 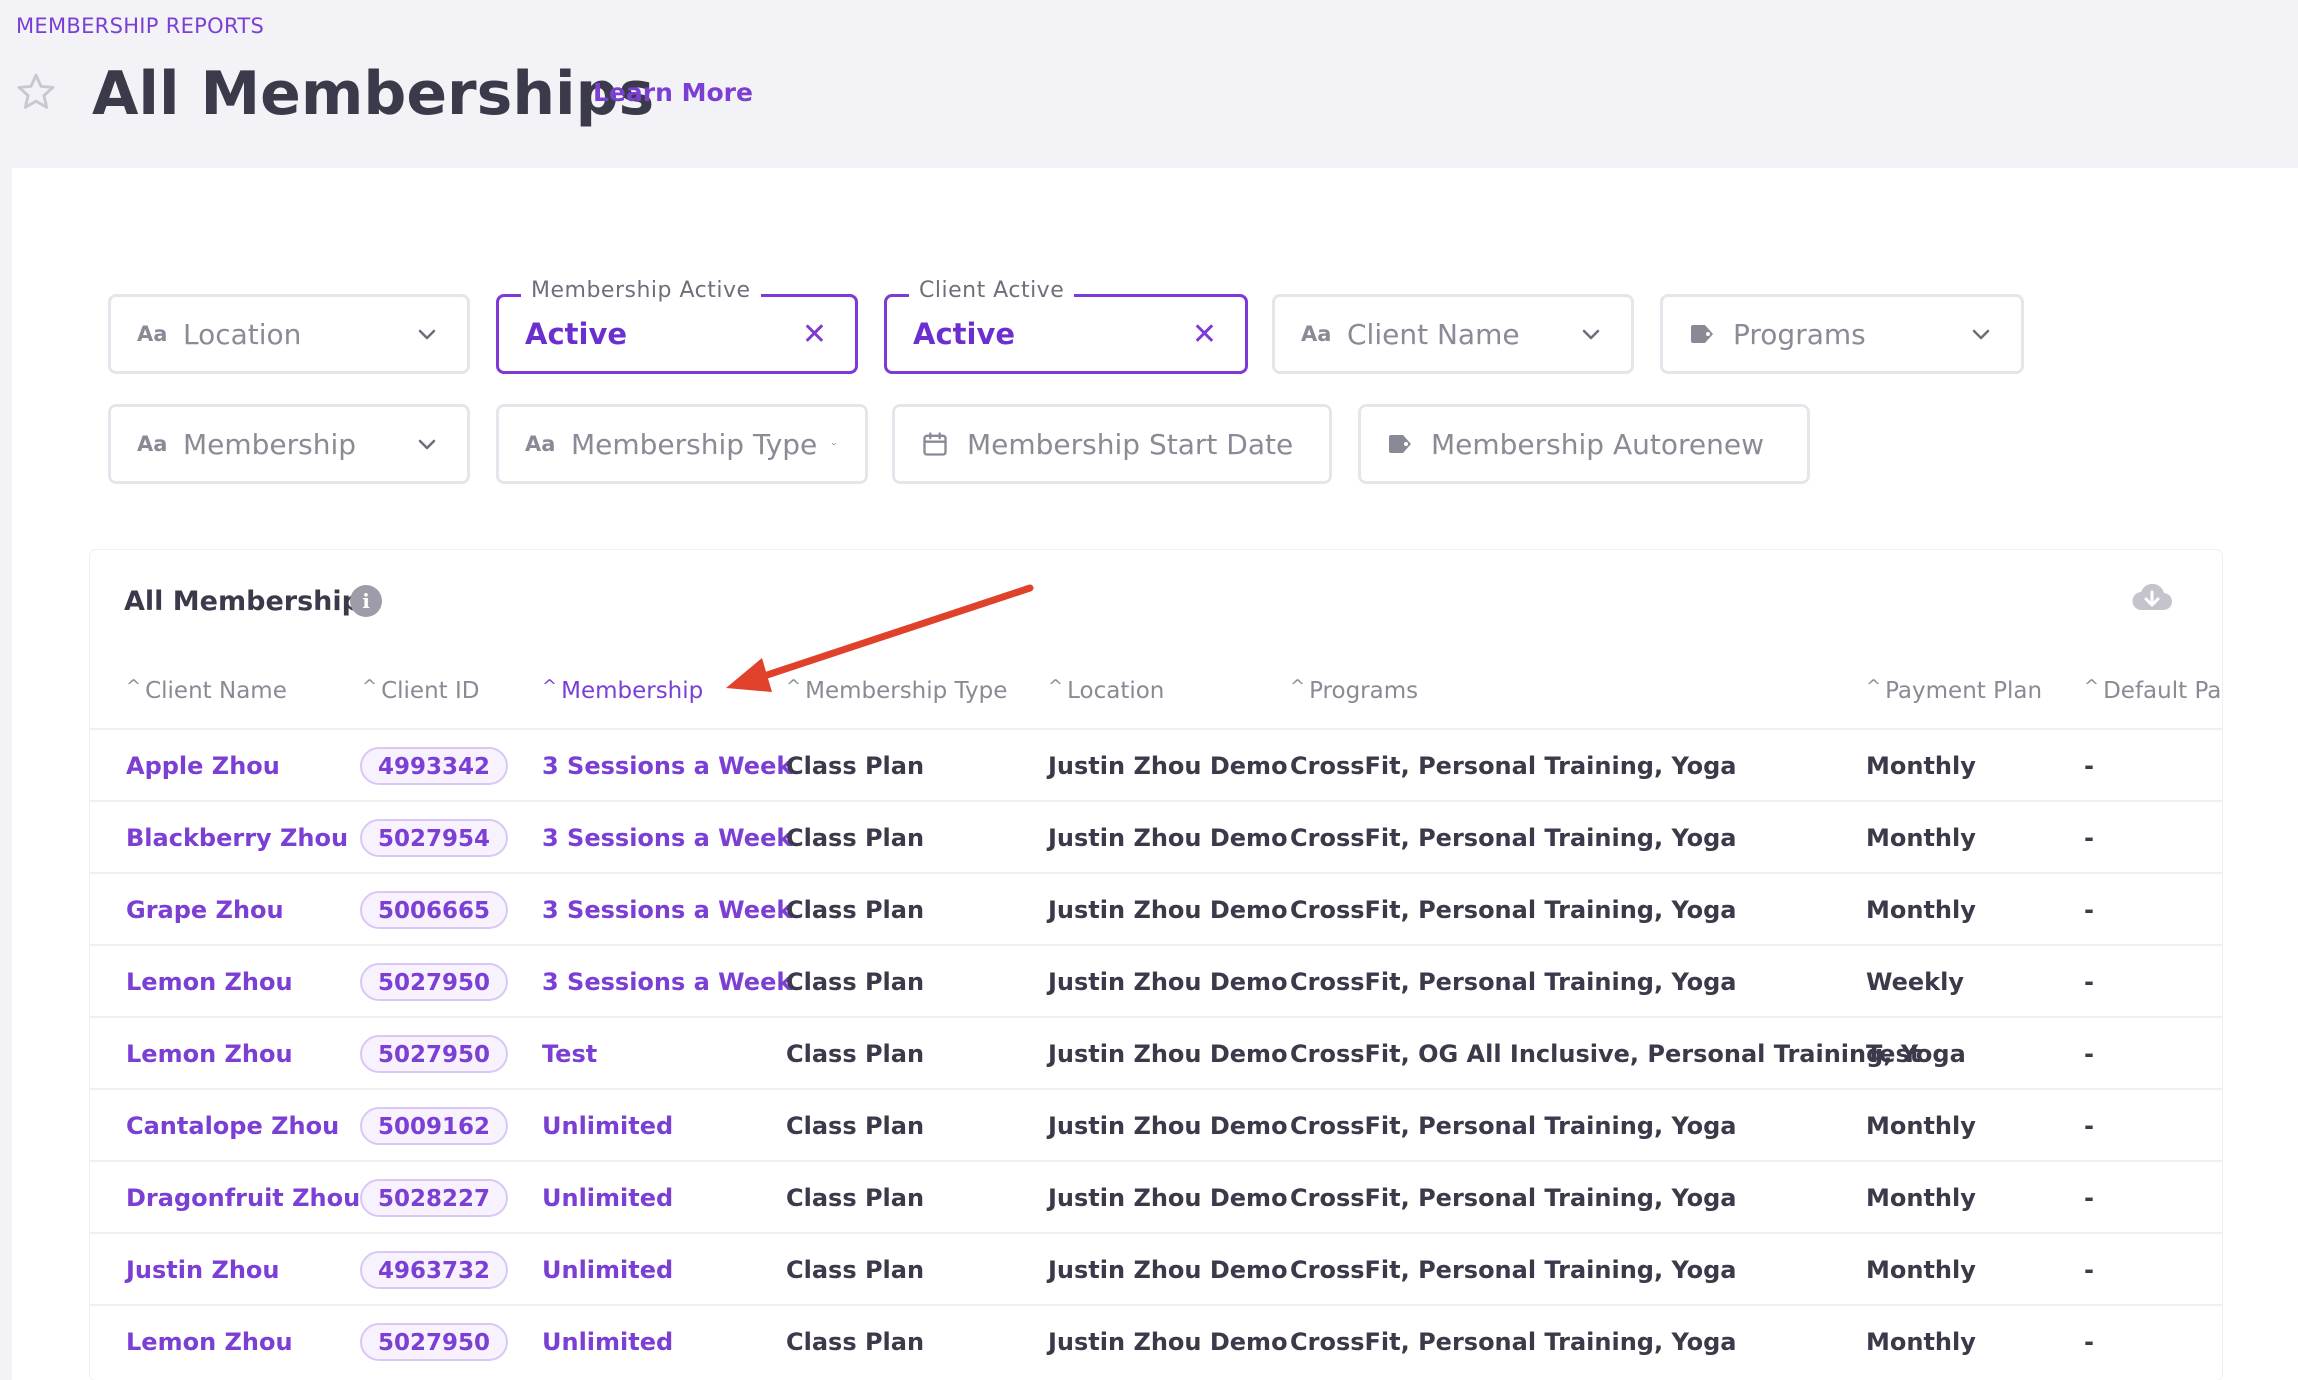 I want to click on filter-label: Membership, so click(x=270, y=444).